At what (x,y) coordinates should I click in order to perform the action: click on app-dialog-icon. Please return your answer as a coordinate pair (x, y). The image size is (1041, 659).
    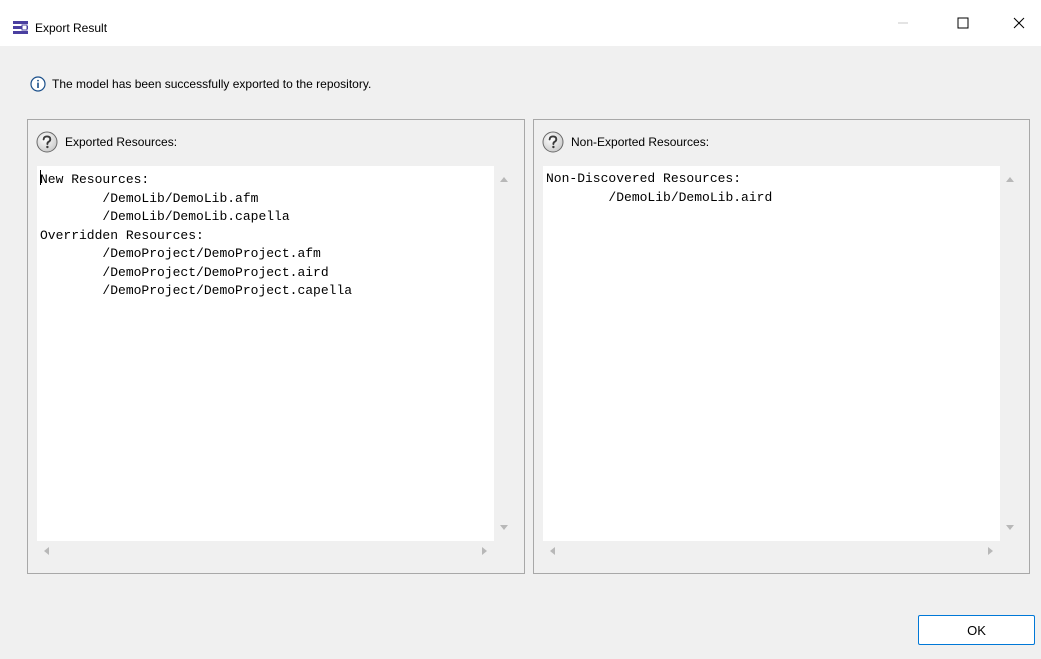
    Looking at the image, I should click on (20, 27).